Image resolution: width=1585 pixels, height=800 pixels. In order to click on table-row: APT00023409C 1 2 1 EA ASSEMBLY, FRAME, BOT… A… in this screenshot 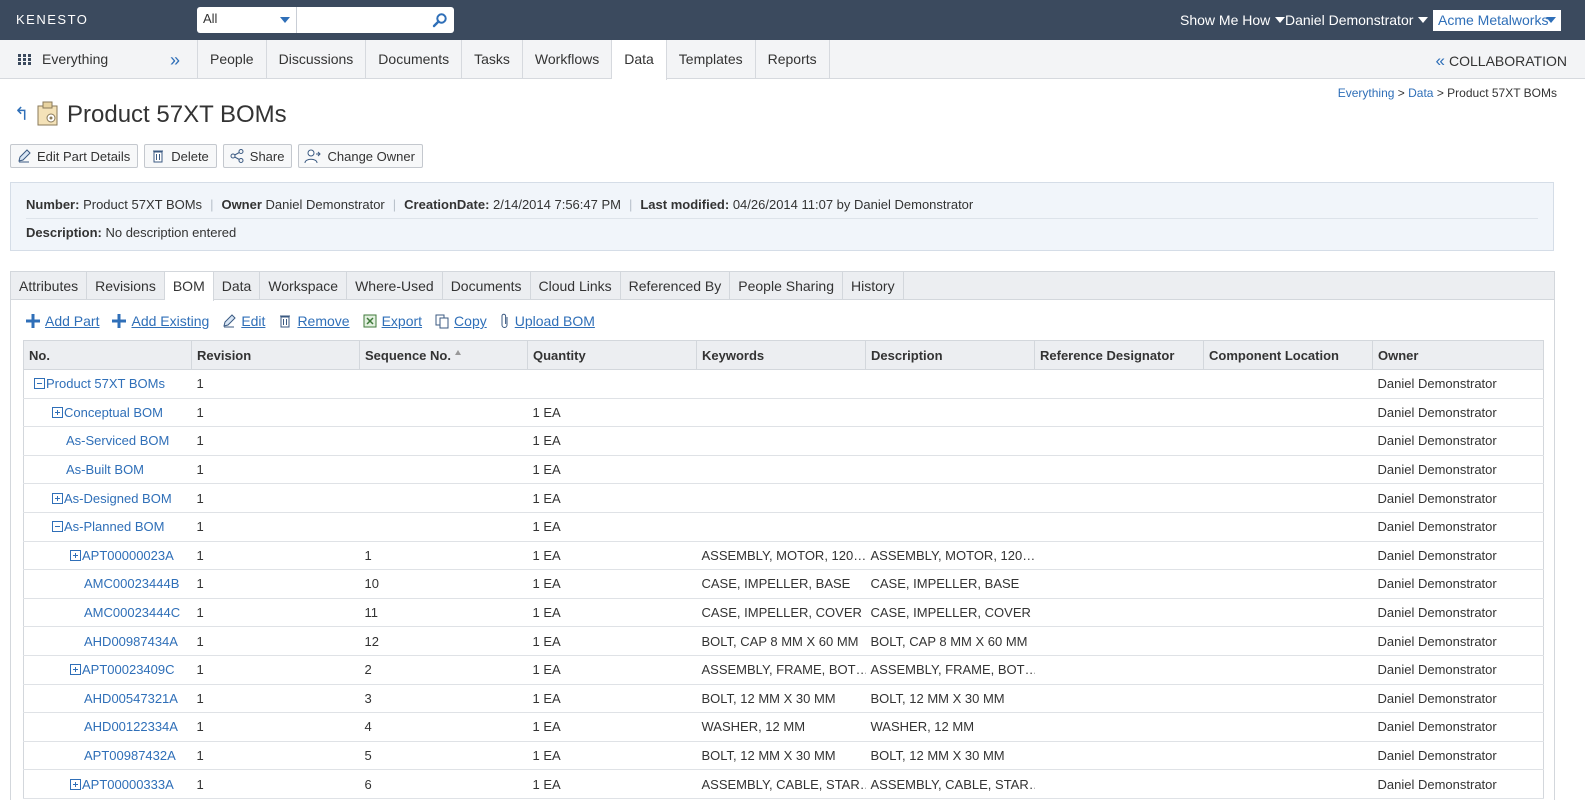, I will do `click(783, 670)`.